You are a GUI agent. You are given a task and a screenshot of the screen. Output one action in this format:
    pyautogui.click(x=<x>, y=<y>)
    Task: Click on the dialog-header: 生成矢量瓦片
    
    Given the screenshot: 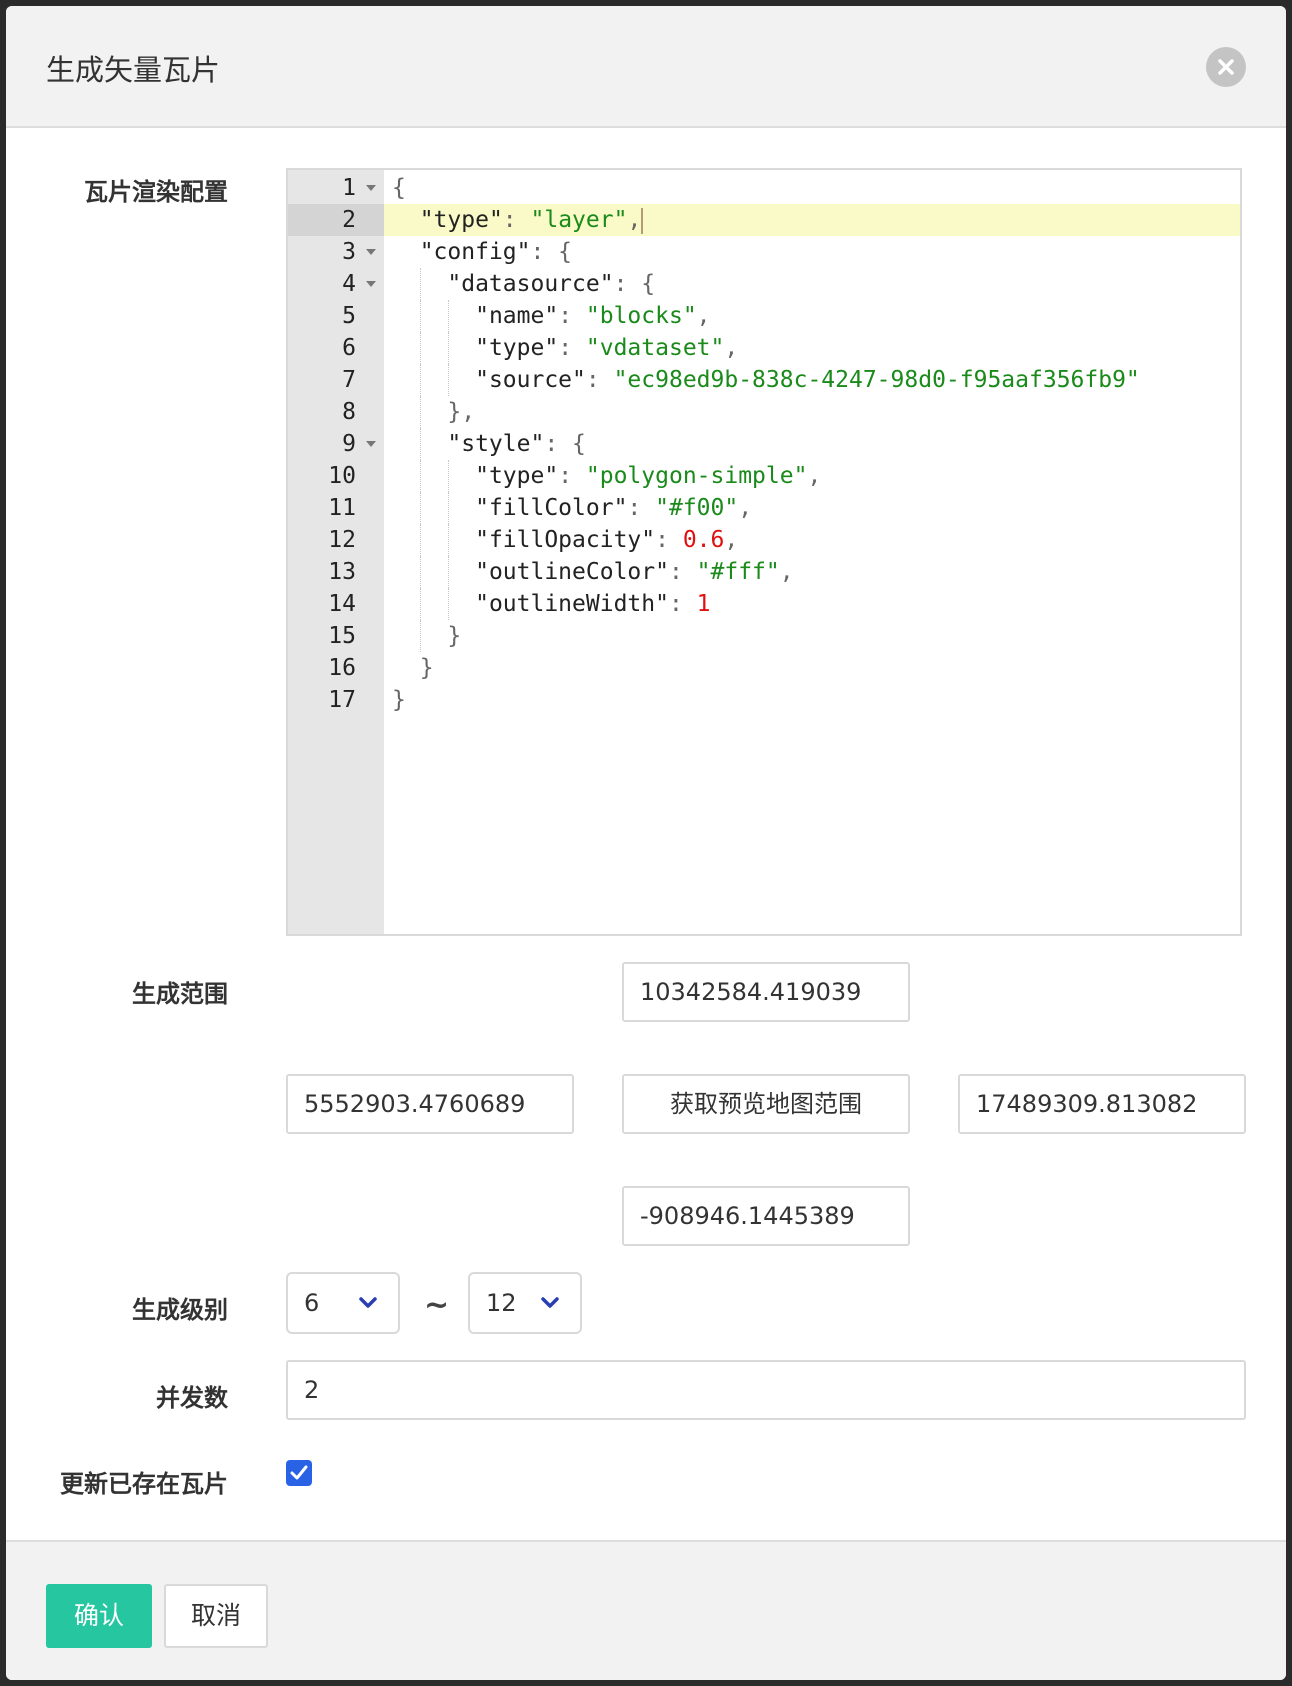 What is the action you would take?
    pyautogui.click(x=646, y=67)
    